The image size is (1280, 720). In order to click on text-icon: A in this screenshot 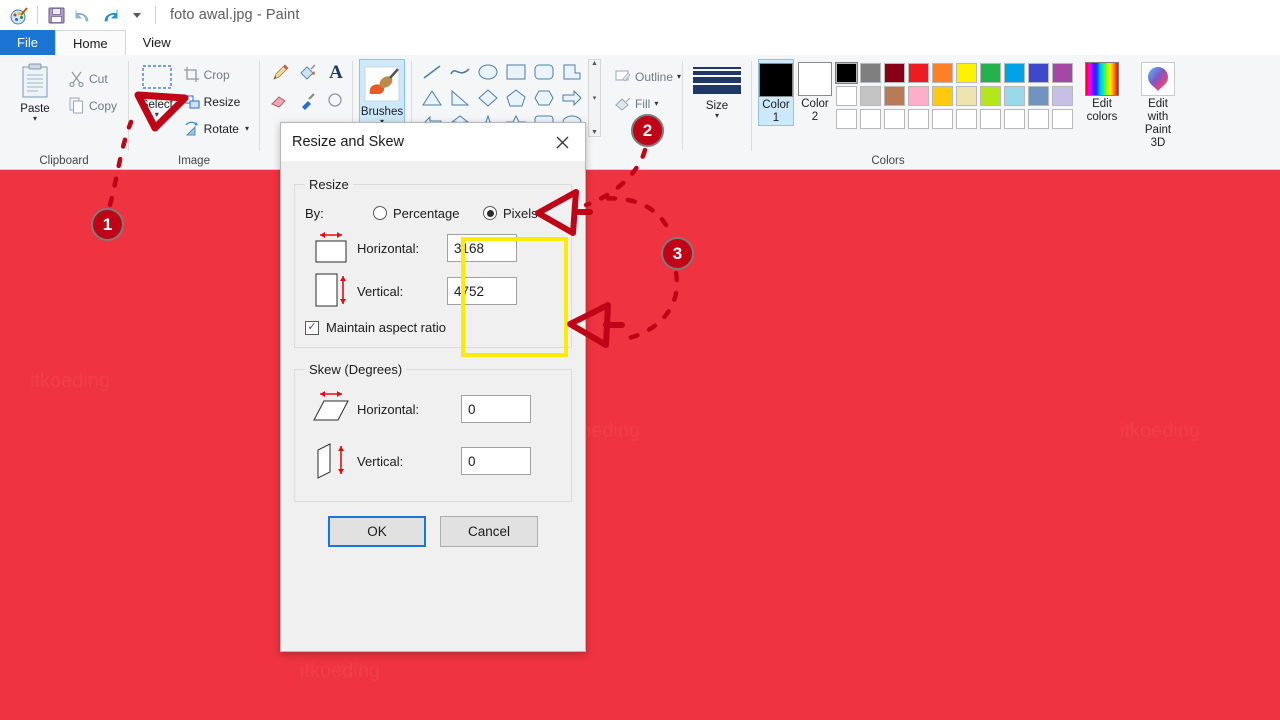, I will do `click(336, 73)`.